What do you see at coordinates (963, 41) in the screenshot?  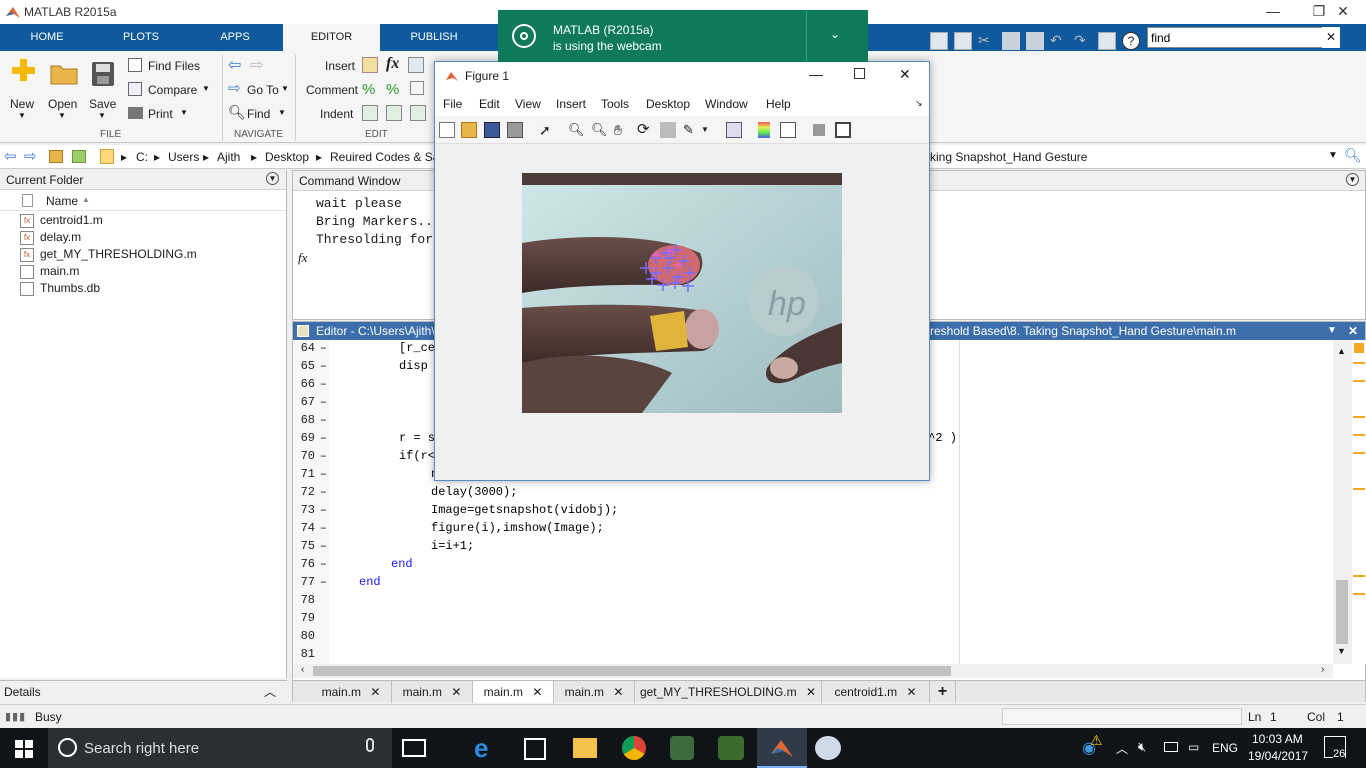 I see `save-icon` at bounding box center [963, 41].